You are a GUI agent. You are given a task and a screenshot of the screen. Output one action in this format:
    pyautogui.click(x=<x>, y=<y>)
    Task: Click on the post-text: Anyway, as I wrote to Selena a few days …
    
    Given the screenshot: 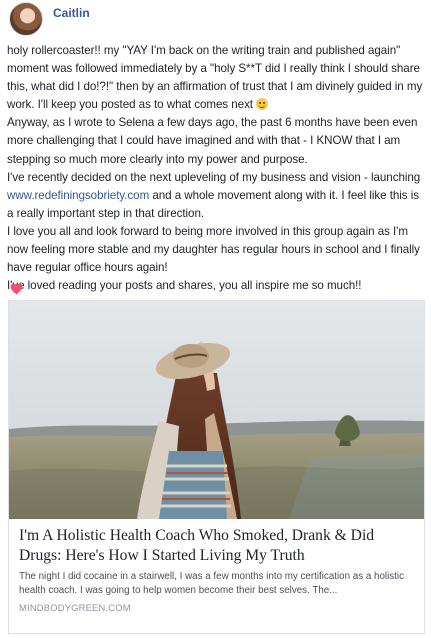 What is the action you would take?
    pyautogui.click(x=212, y=141)
    